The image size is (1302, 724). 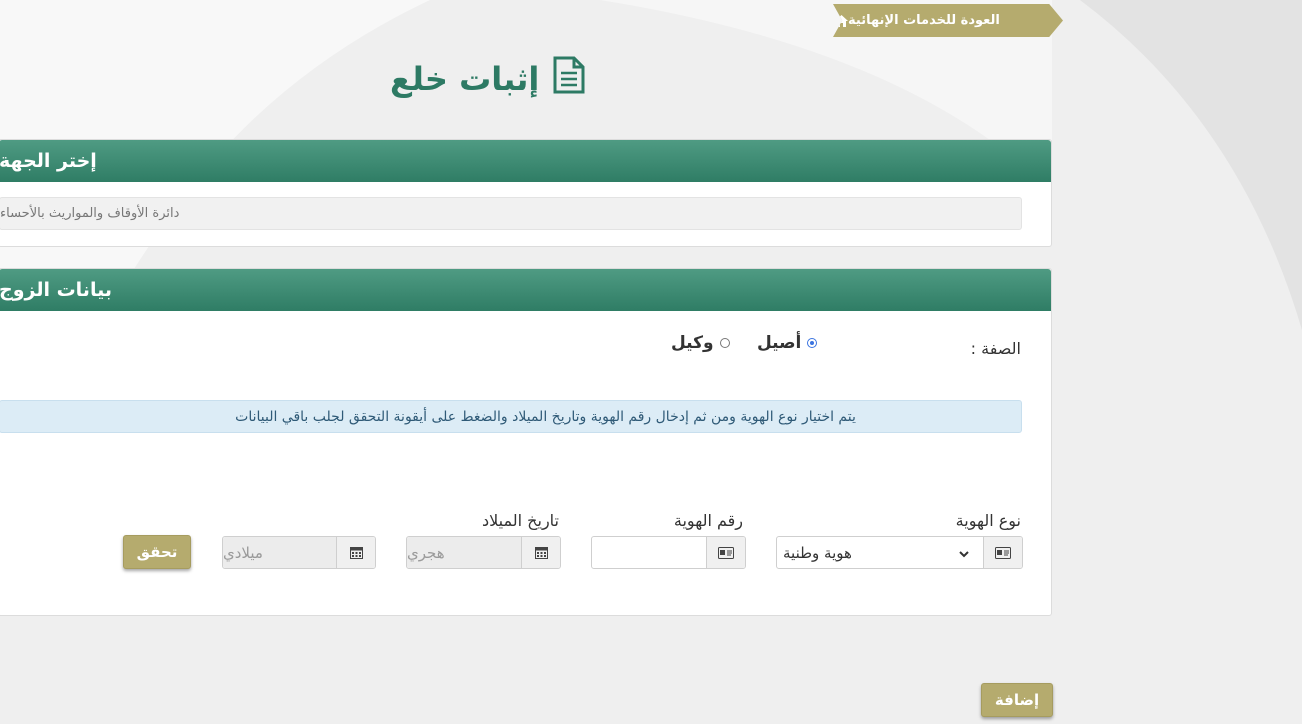 I want to click on back-to-services-link: العودة للخدمات الإنهائية, so click(x=948, y=20).